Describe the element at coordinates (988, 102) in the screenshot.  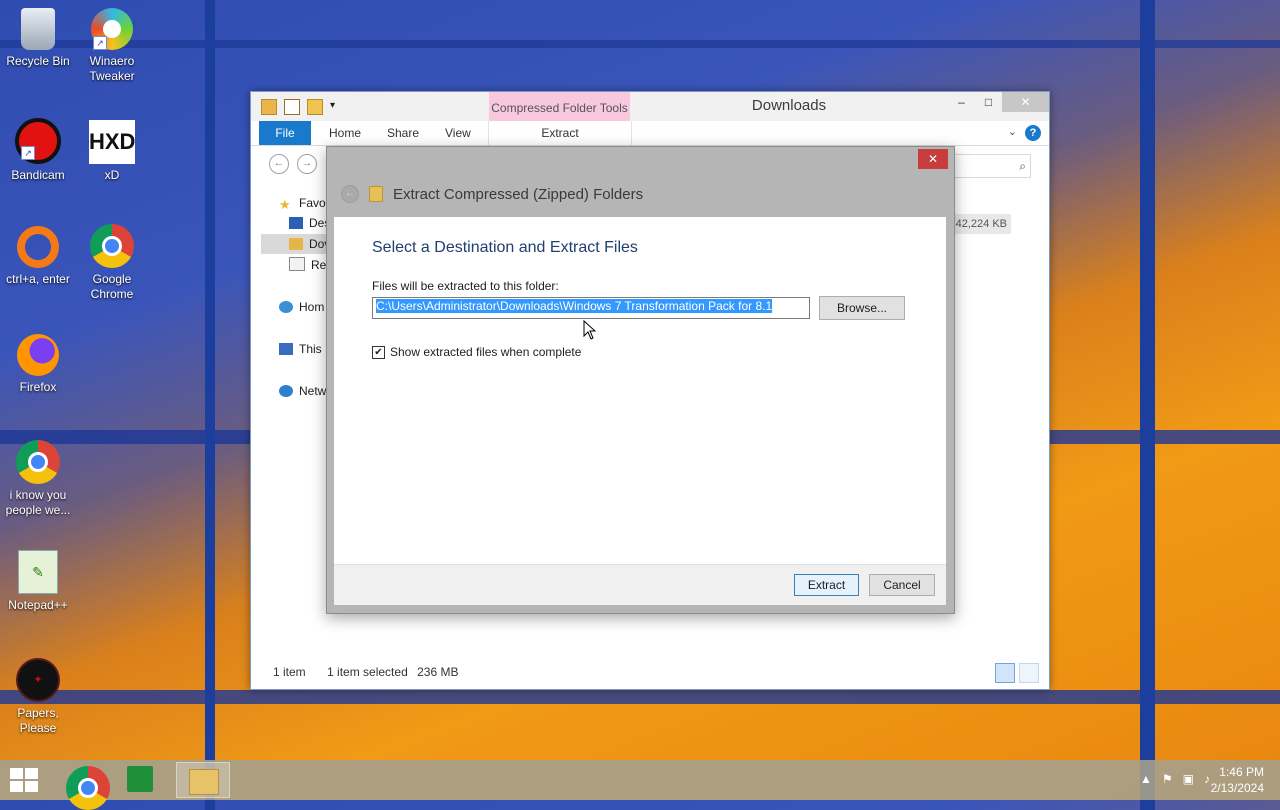
I see `maximize-button: □` at that location.